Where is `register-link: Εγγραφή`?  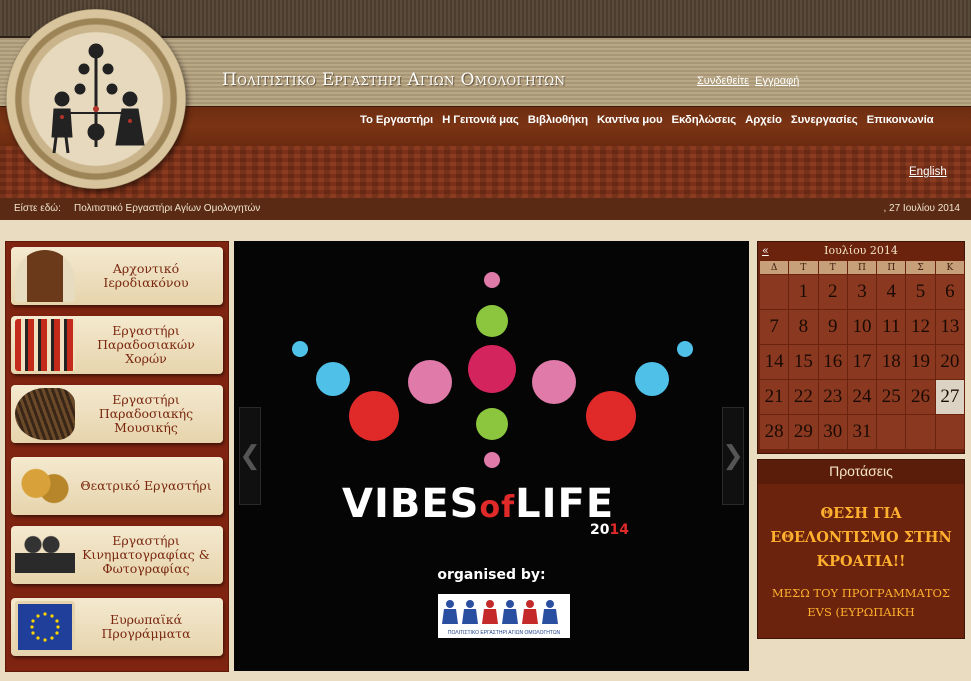 register-link: Εγγραφή is located at coordinates (777, 81).